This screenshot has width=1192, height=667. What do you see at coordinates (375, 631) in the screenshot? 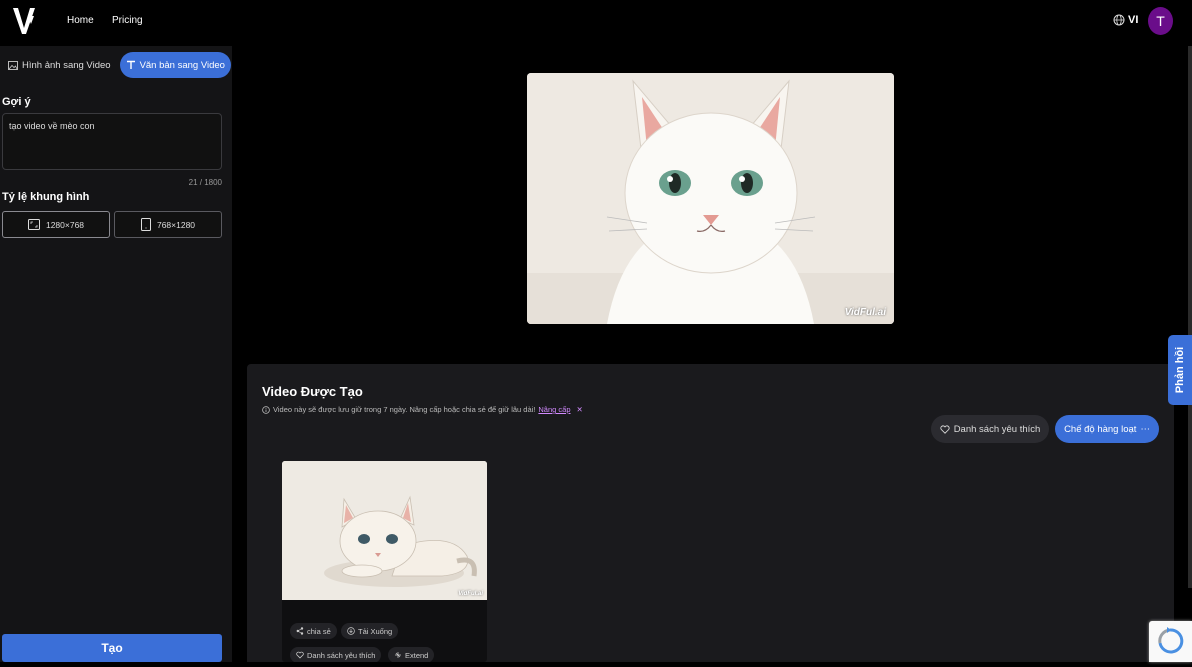
I see `download-label: Tải Xuống` at bounding box center [375, 631].